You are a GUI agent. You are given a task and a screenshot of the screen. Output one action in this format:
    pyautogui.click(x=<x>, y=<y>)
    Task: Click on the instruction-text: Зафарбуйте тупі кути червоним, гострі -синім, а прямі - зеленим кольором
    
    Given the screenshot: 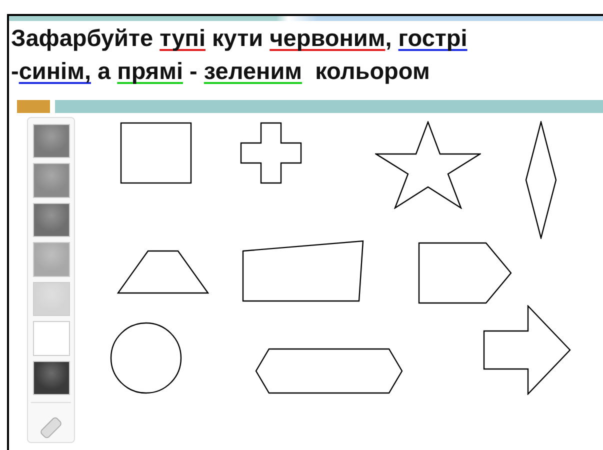 What is the action you would take?
    pyautogui.click(x=239, y=55)
    